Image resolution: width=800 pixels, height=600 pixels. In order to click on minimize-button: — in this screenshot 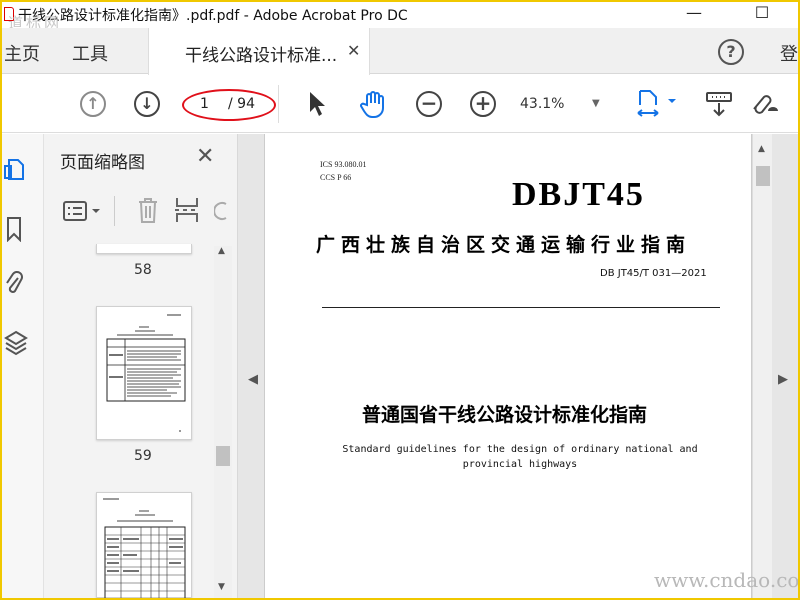, I will do `click(694, 14)`.